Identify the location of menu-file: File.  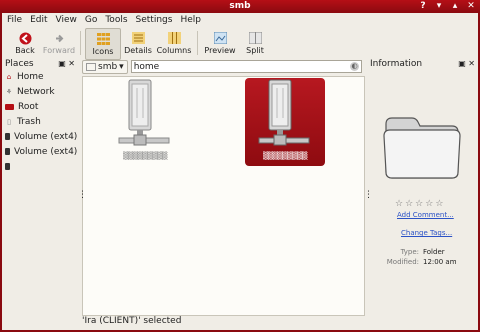
(14, 20).